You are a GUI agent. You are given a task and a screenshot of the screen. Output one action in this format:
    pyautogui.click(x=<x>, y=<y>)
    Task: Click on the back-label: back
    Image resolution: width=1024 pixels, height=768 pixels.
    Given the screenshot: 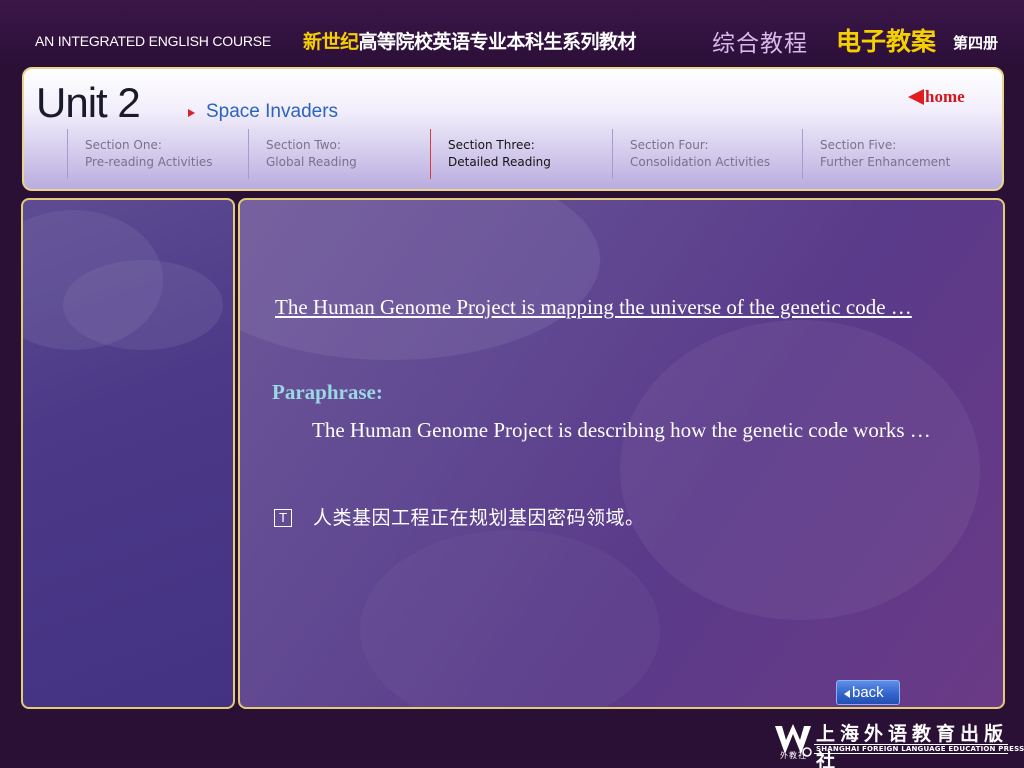 What is the action you would take?
    pyautogui.click(x=868, y=692)
    